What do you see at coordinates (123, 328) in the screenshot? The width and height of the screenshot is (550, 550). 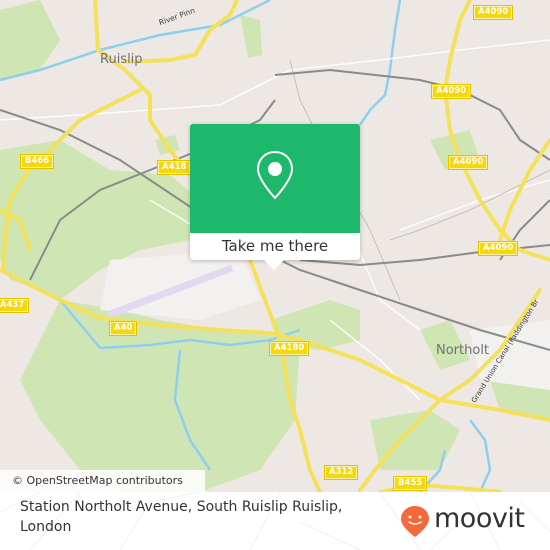 I see `road-shield-a40: A40` at bounding box center [123, 328].